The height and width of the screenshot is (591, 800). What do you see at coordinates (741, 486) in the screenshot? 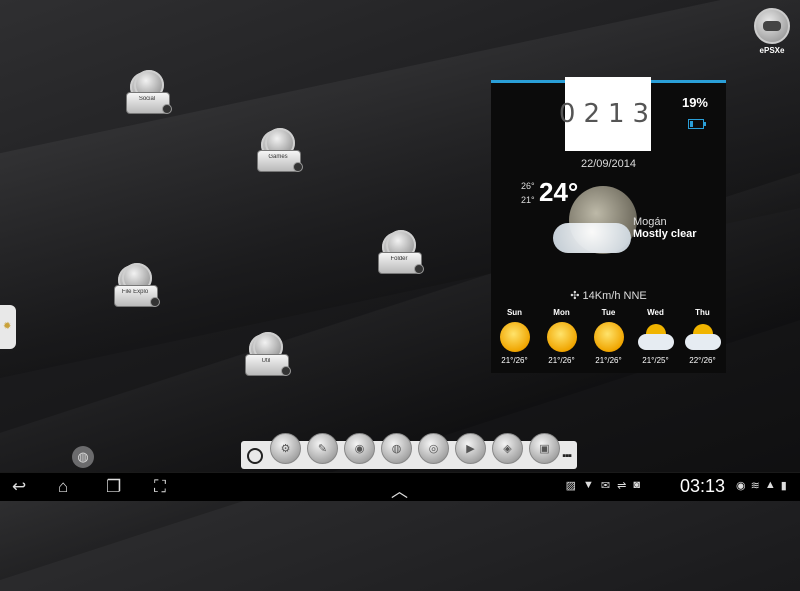
I see `eye-icon: ◉` at bounding box center [741, 486].